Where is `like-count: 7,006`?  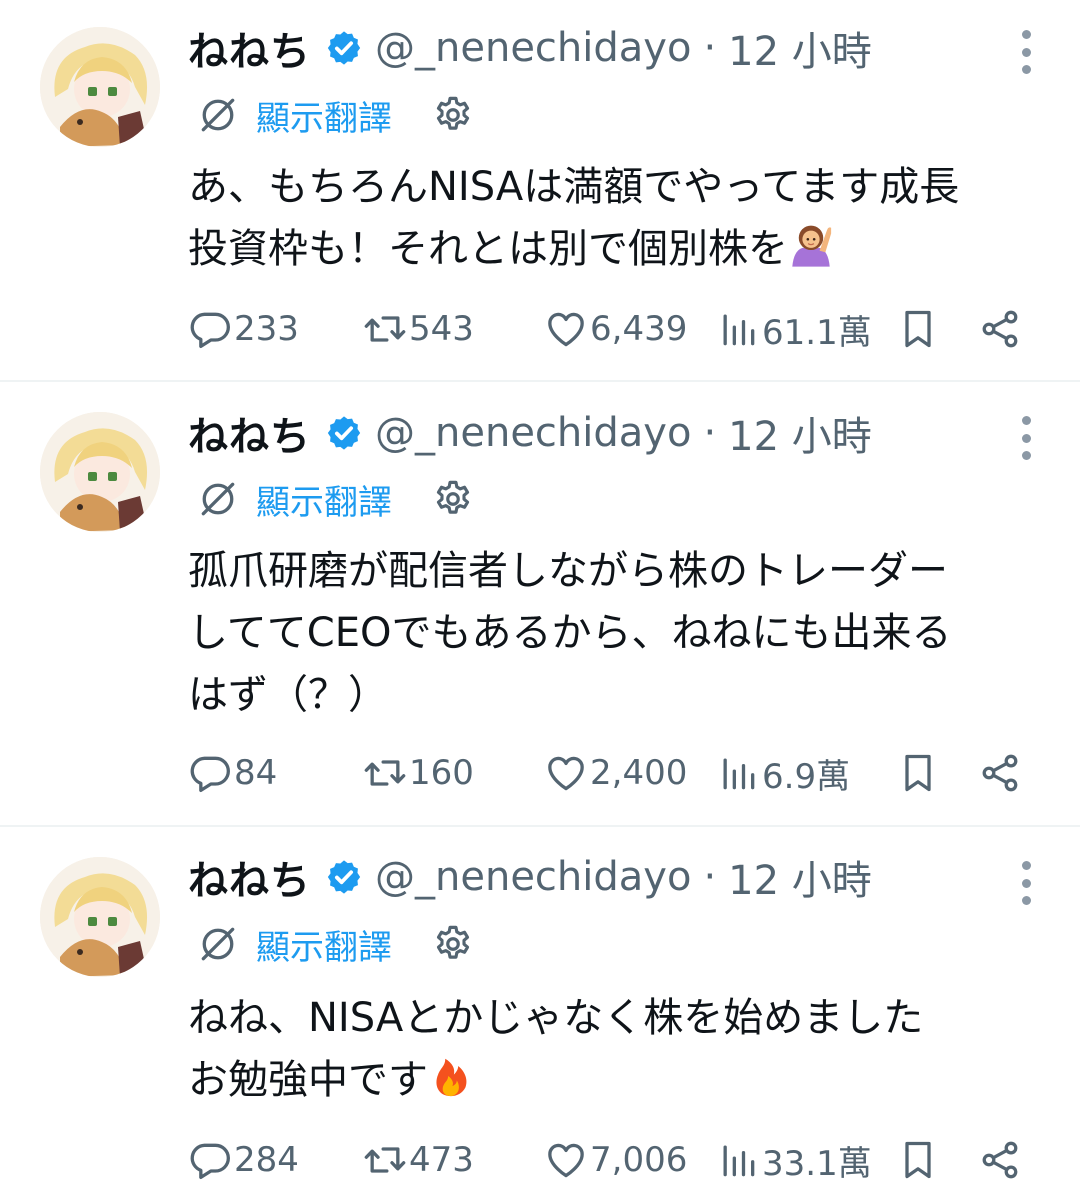 like-count: 7,006 is located at coordinates (639, 1160).